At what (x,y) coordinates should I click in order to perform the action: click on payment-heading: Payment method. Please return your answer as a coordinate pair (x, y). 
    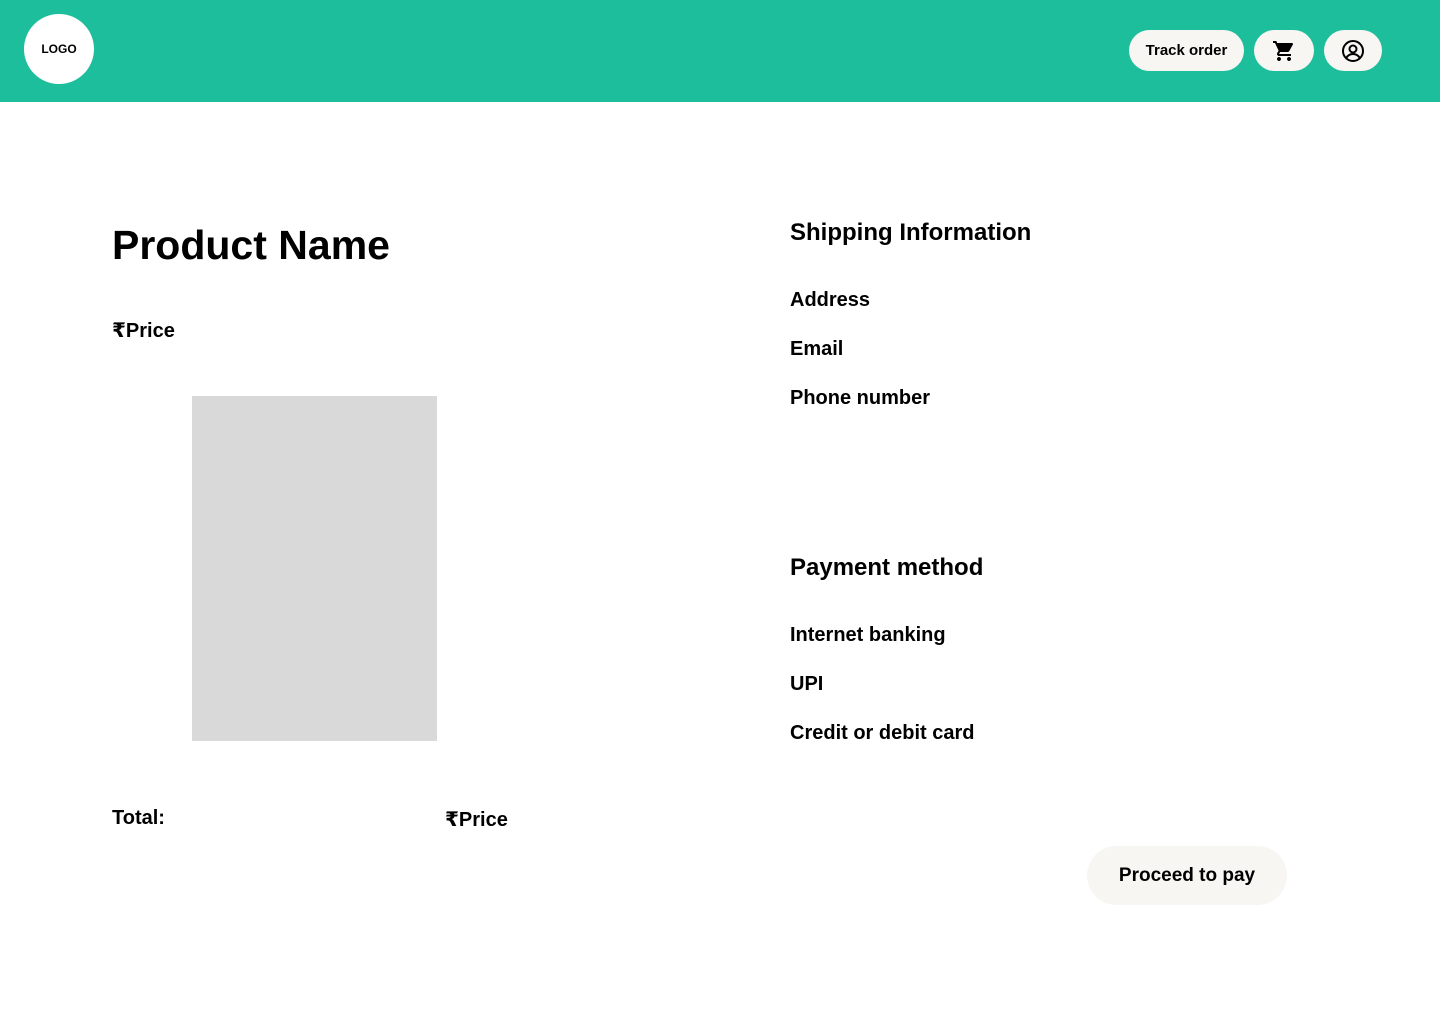
    Looking at the image, I should click on (887, 567).